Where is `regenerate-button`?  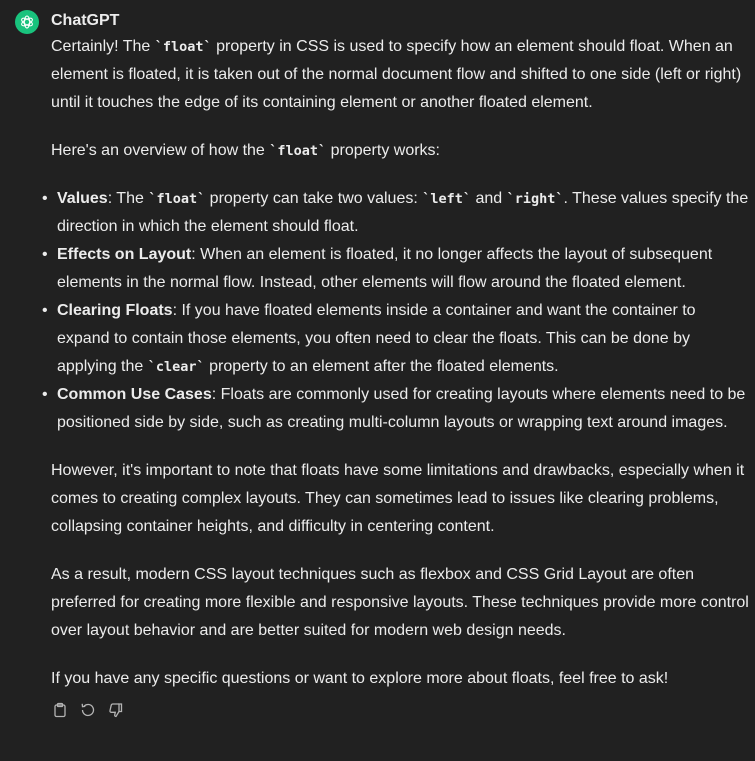 regenerate-button is located at coordinates (88, 710).